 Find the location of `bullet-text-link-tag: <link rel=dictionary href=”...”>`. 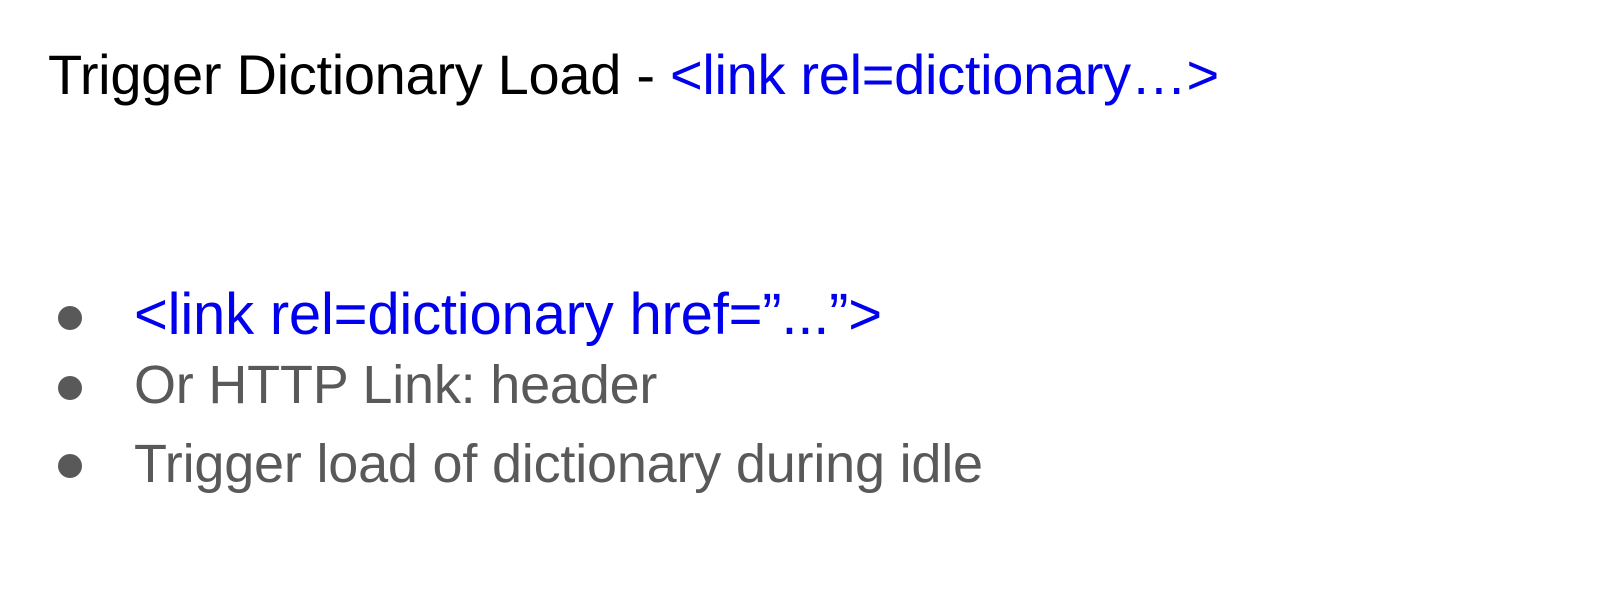

bullet-text-link-tag: <link rel=dictionary href=”...”> is located at coordinates (508, 314).